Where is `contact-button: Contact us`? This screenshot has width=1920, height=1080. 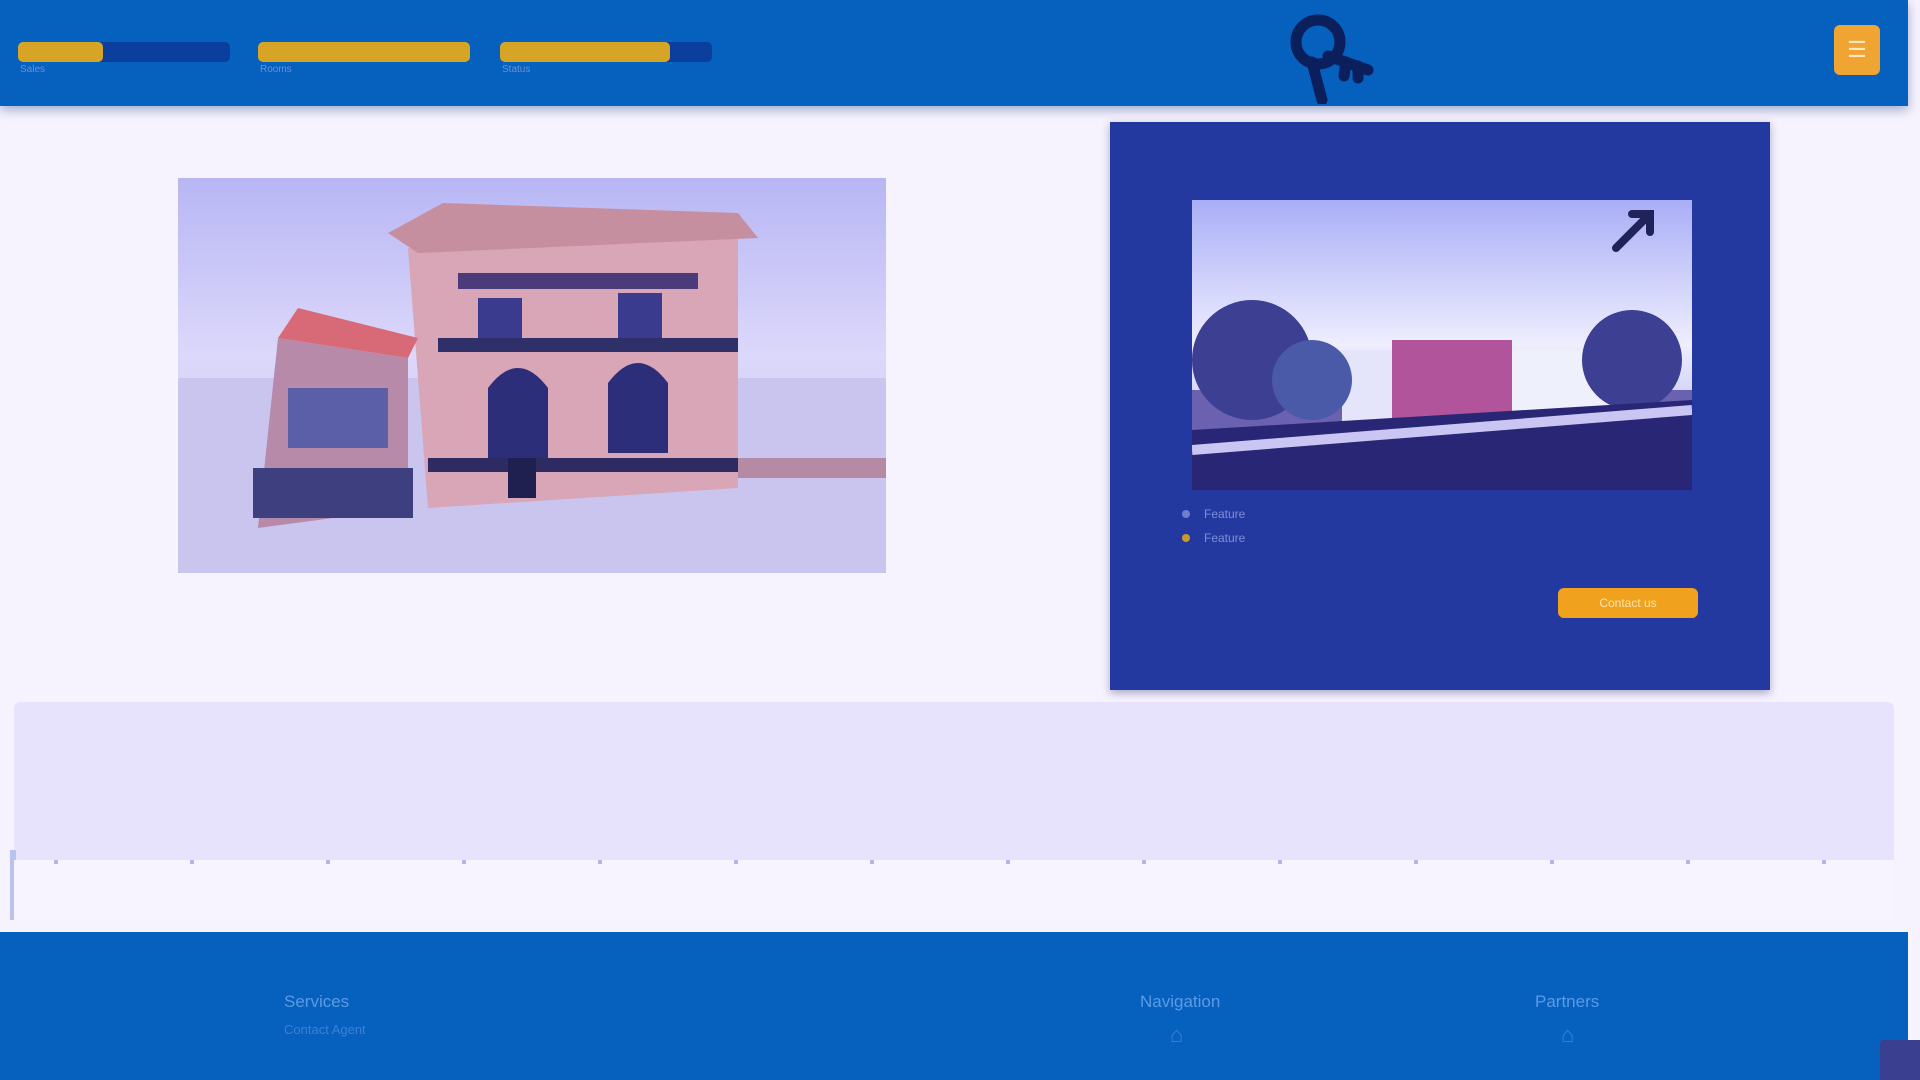
contact-button: Contact us is located at coordinates (1628, 603).